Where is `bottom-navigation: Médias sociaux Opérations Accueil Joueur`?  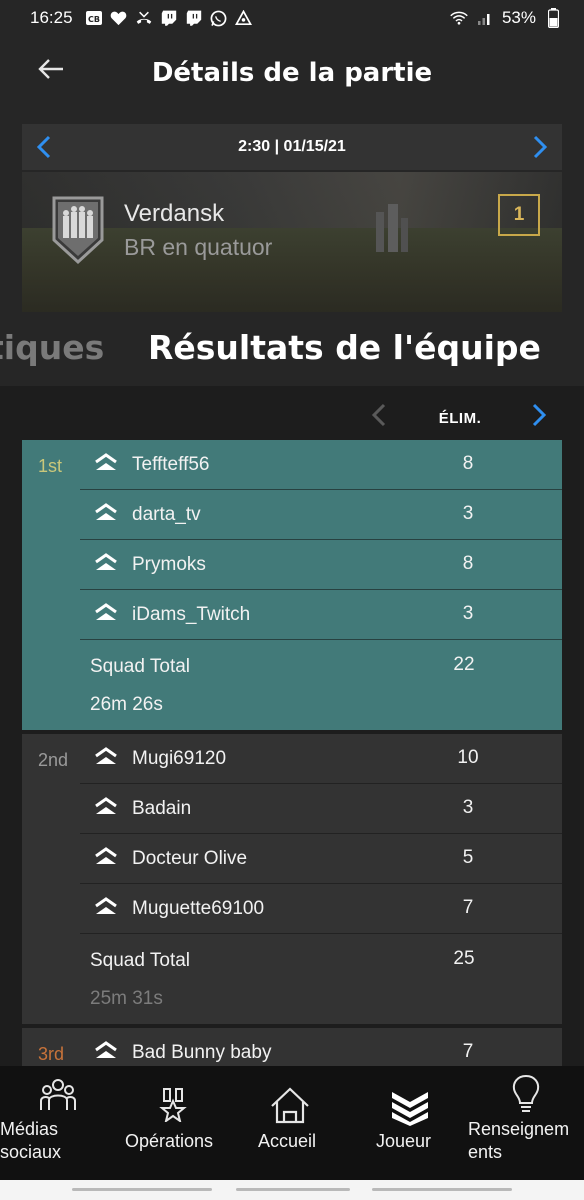 bottom-navigation: Médias sociaux Opérations Accueil Joueur is located at coordinates (292, 1123).